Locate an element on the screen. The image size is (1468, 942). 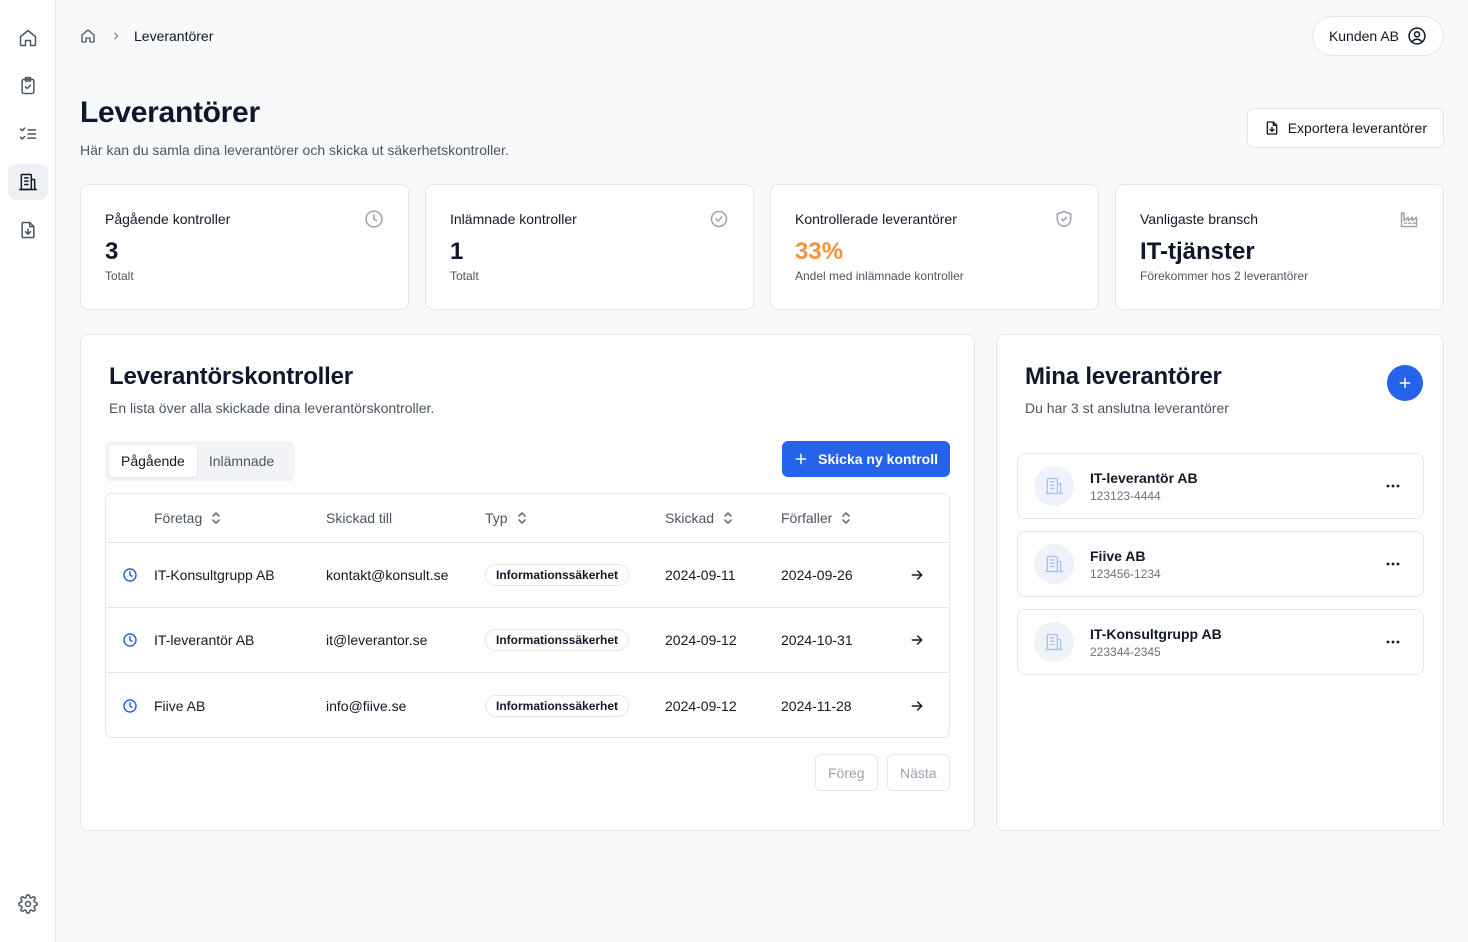
row-due: 2024-09-26 is located at coordinates (817, 575).